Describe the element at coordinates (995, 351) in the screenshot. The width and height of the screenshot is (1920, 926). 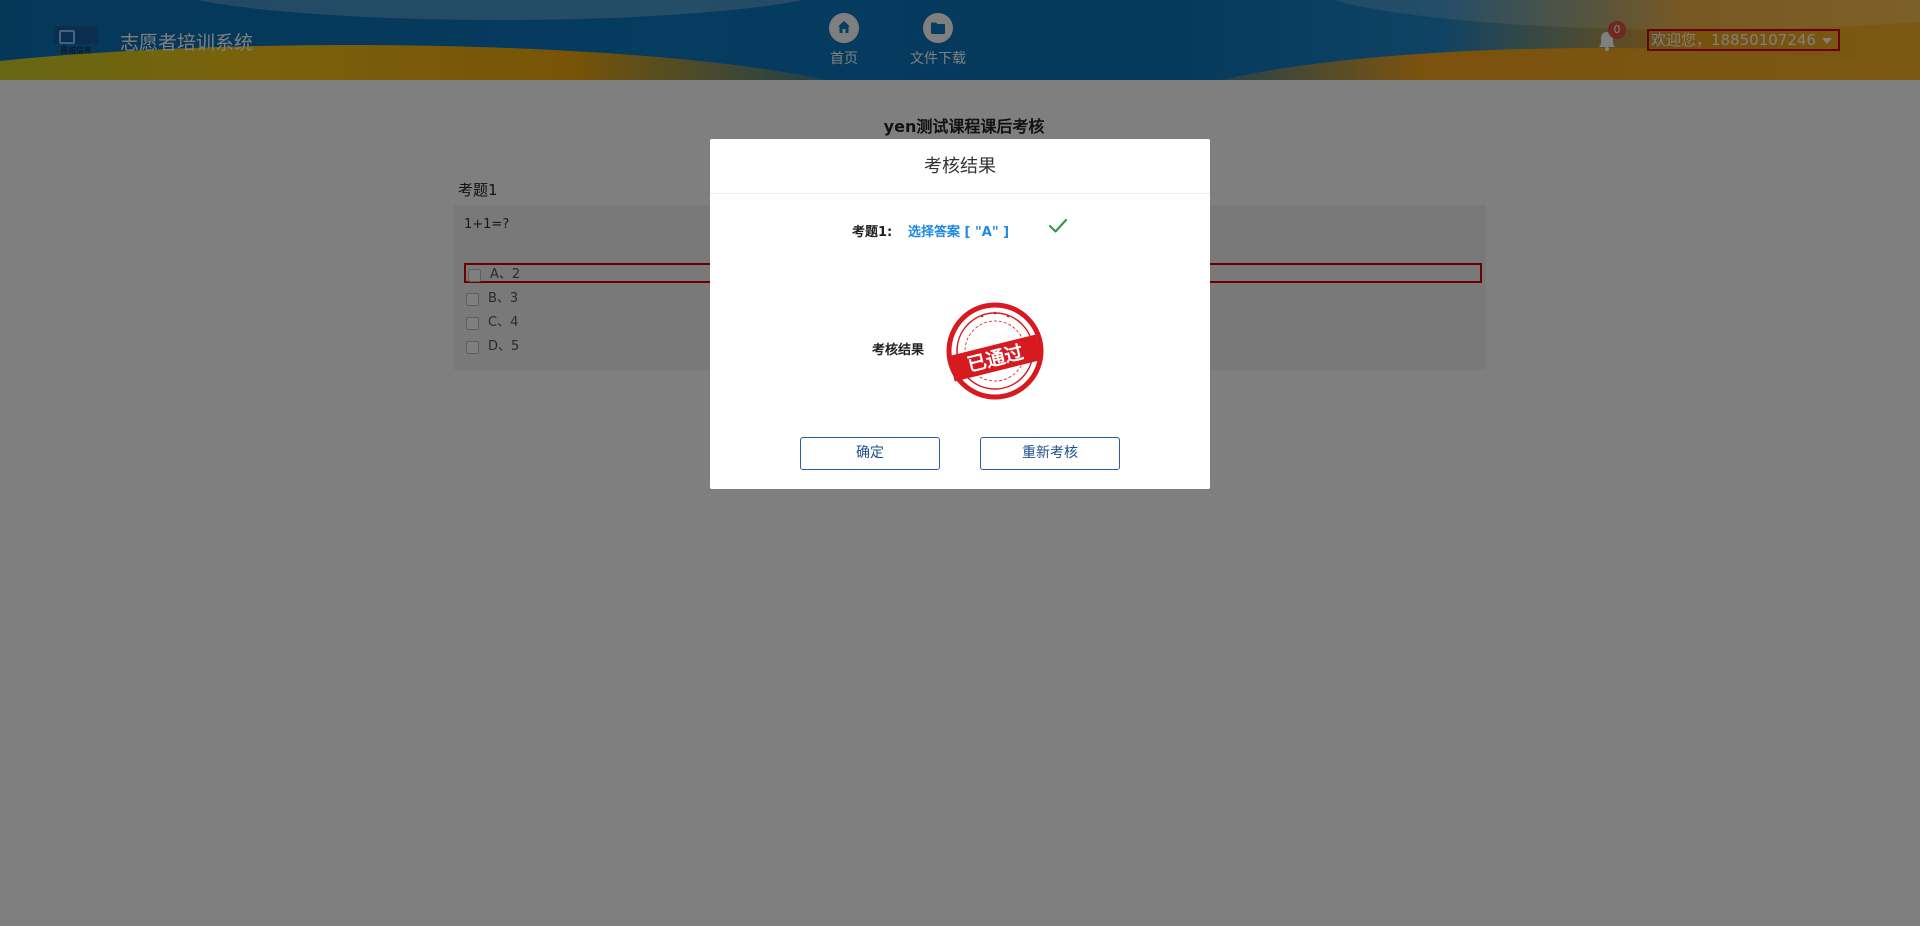
I see `passed-stamp: 已通过` at that location.